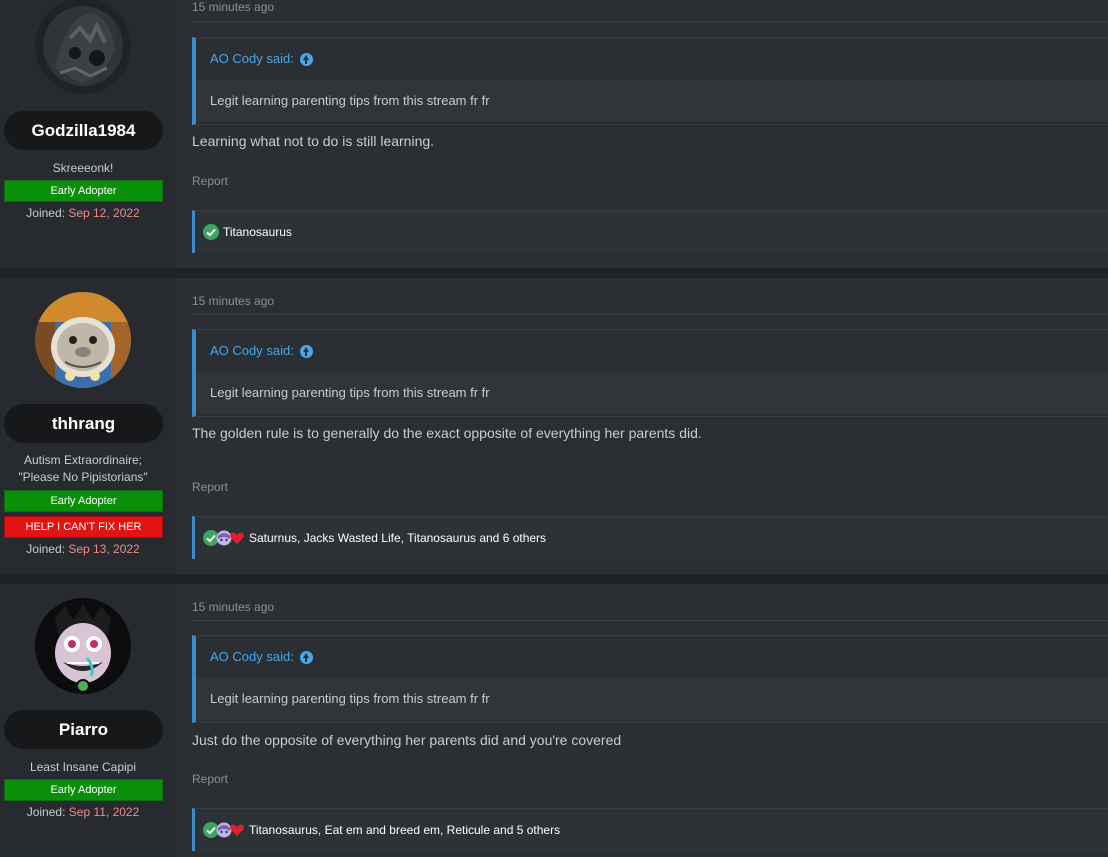 The height and width of the screenshot is (857, 1108). I want to click on username: thhrang, so click(83, 423).